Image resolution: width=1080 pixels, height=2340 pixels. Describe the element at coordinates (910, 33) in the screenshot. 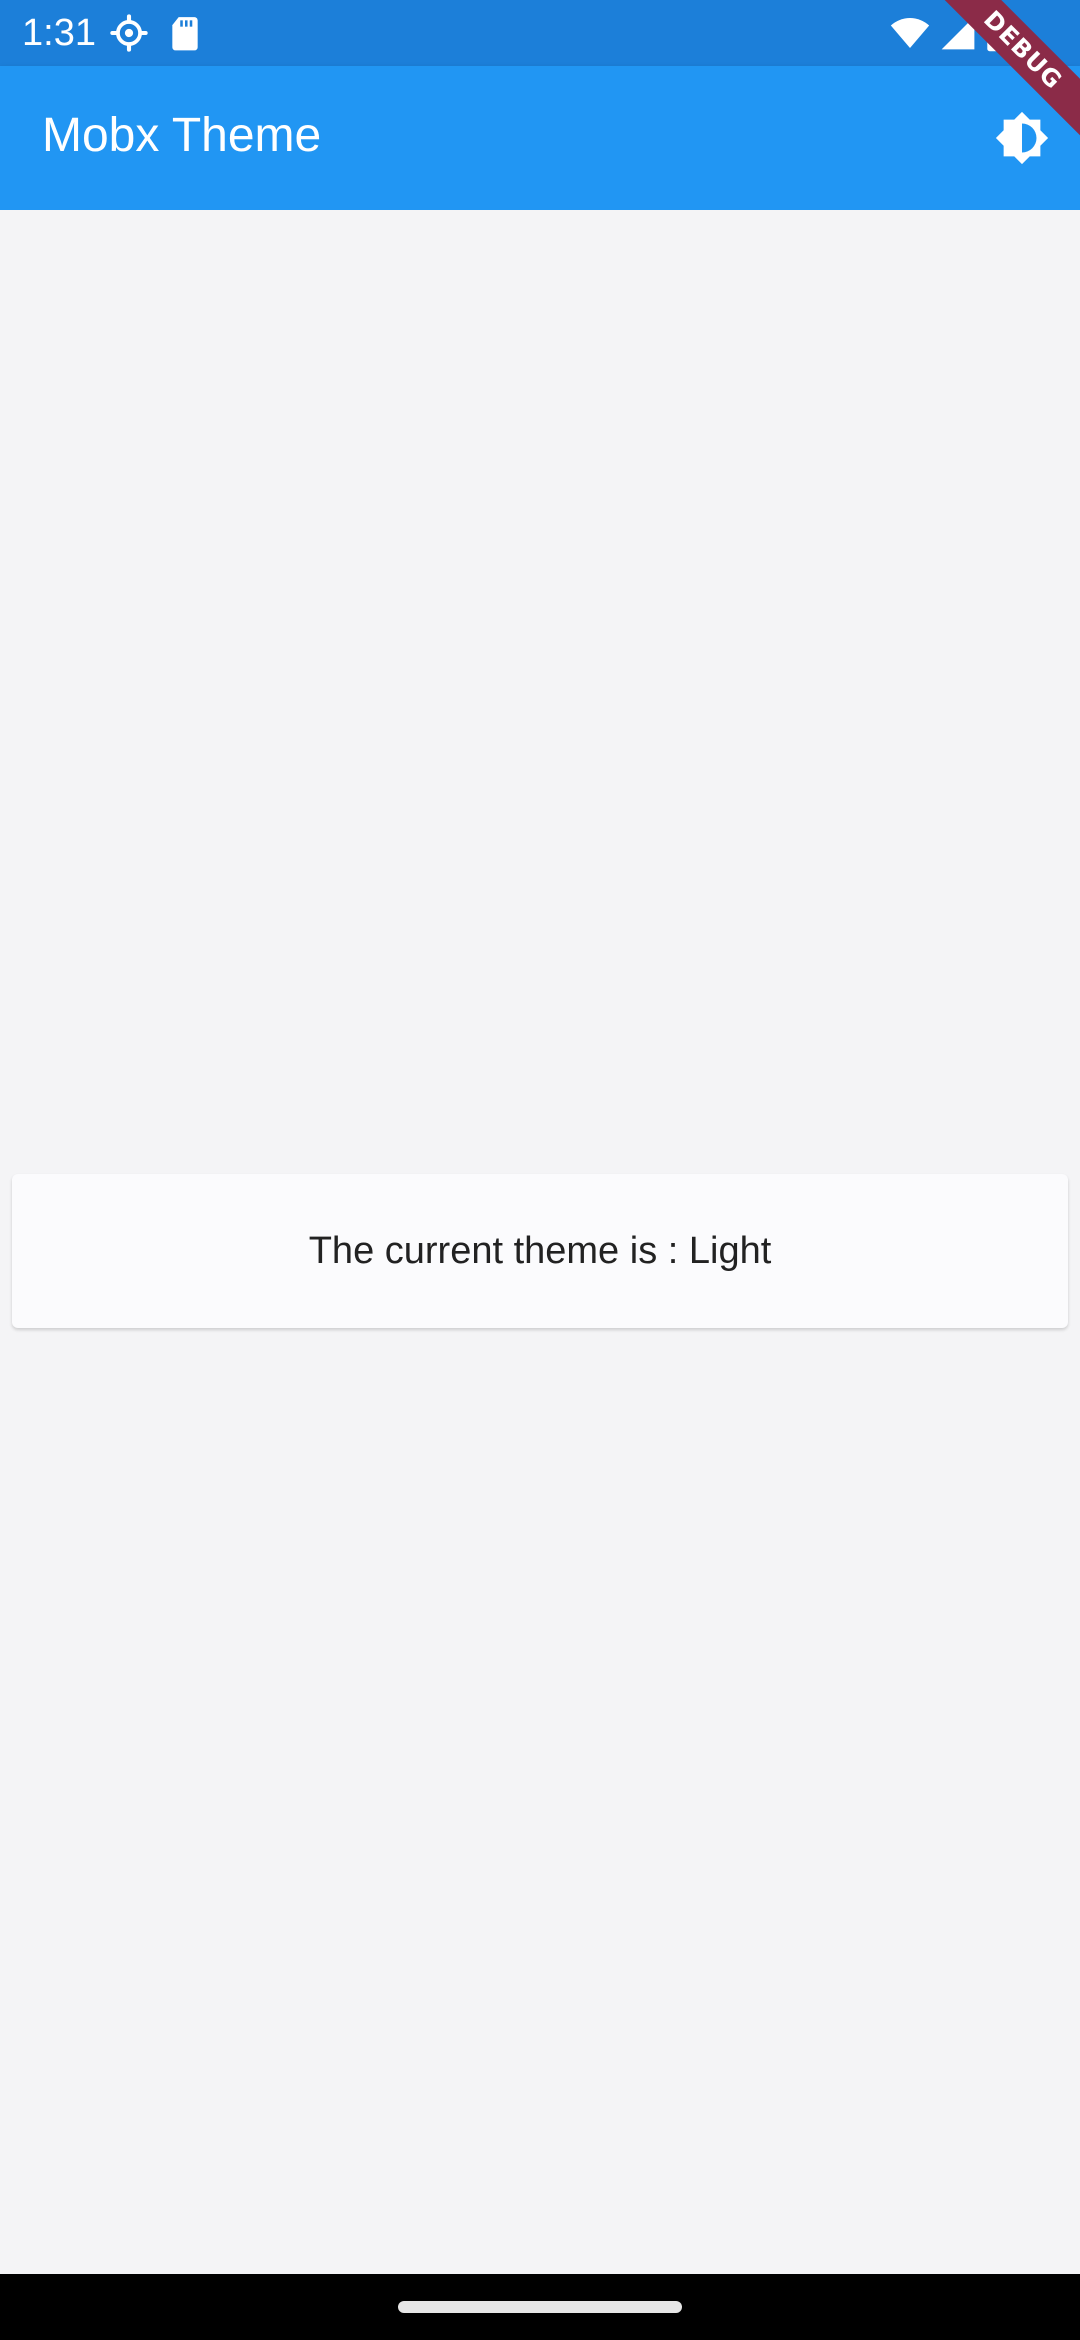

I see `wifi-icon` at that location.